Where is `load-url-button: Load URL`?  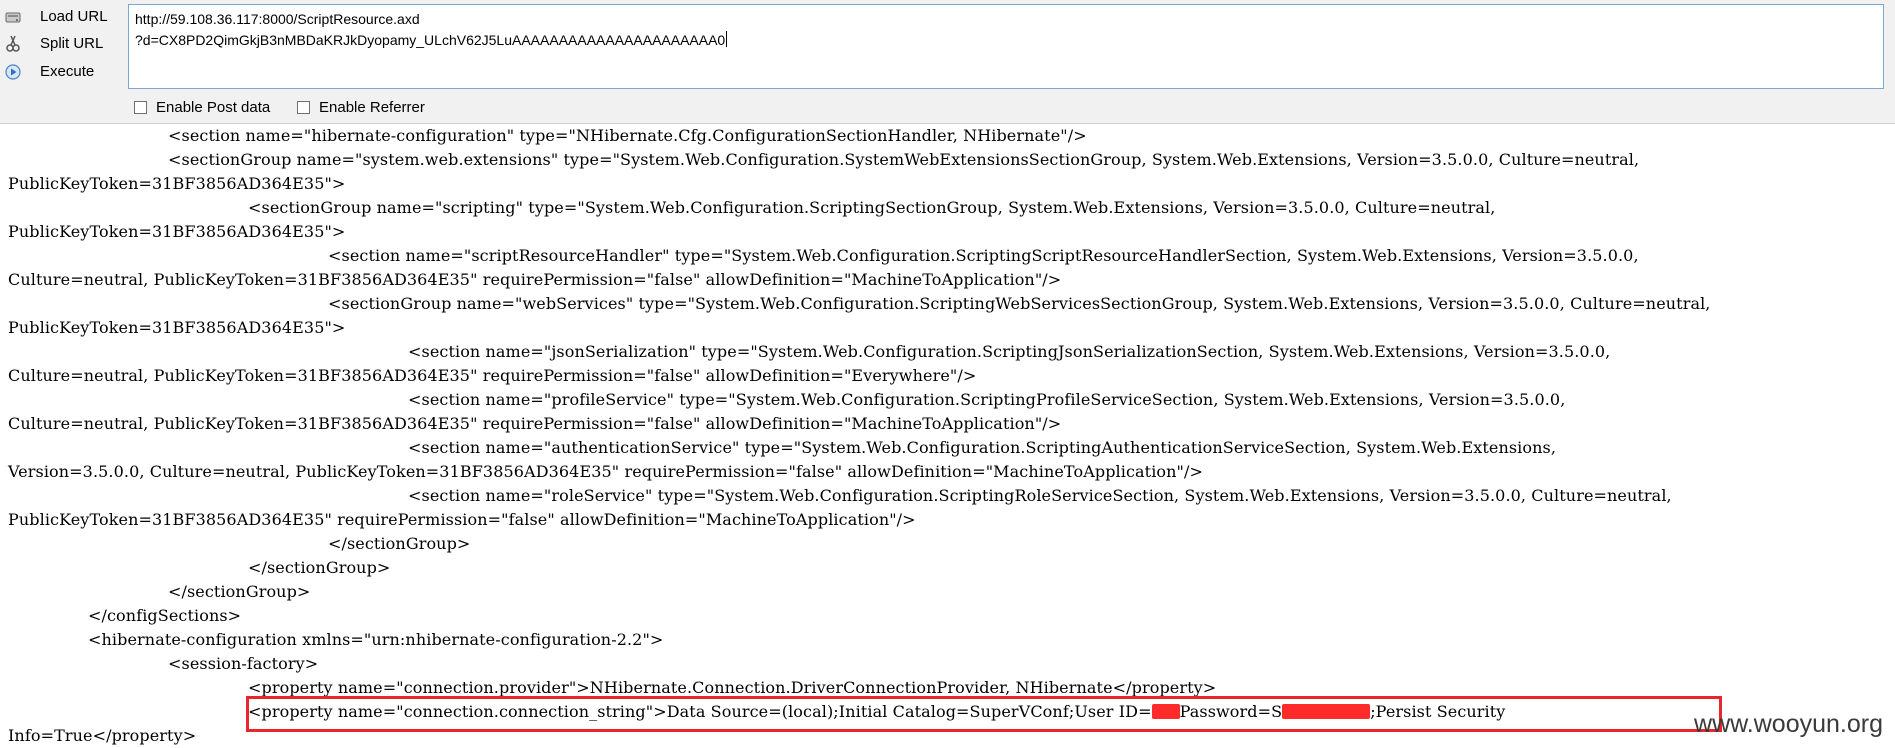 load-url-button: Load URL is located at coordinates (62, 17).